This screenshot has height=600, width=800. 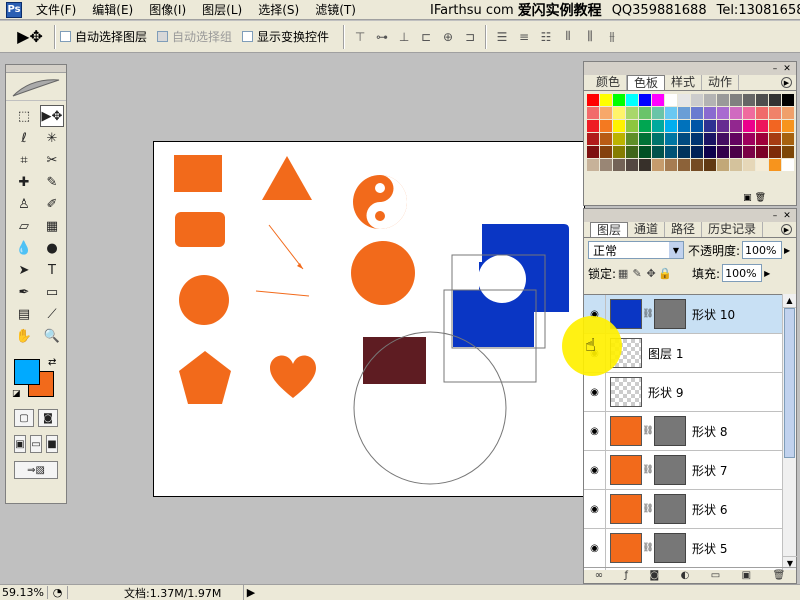 I want to click on brush-tool-icon: ✎, so click(x=52, y=182).